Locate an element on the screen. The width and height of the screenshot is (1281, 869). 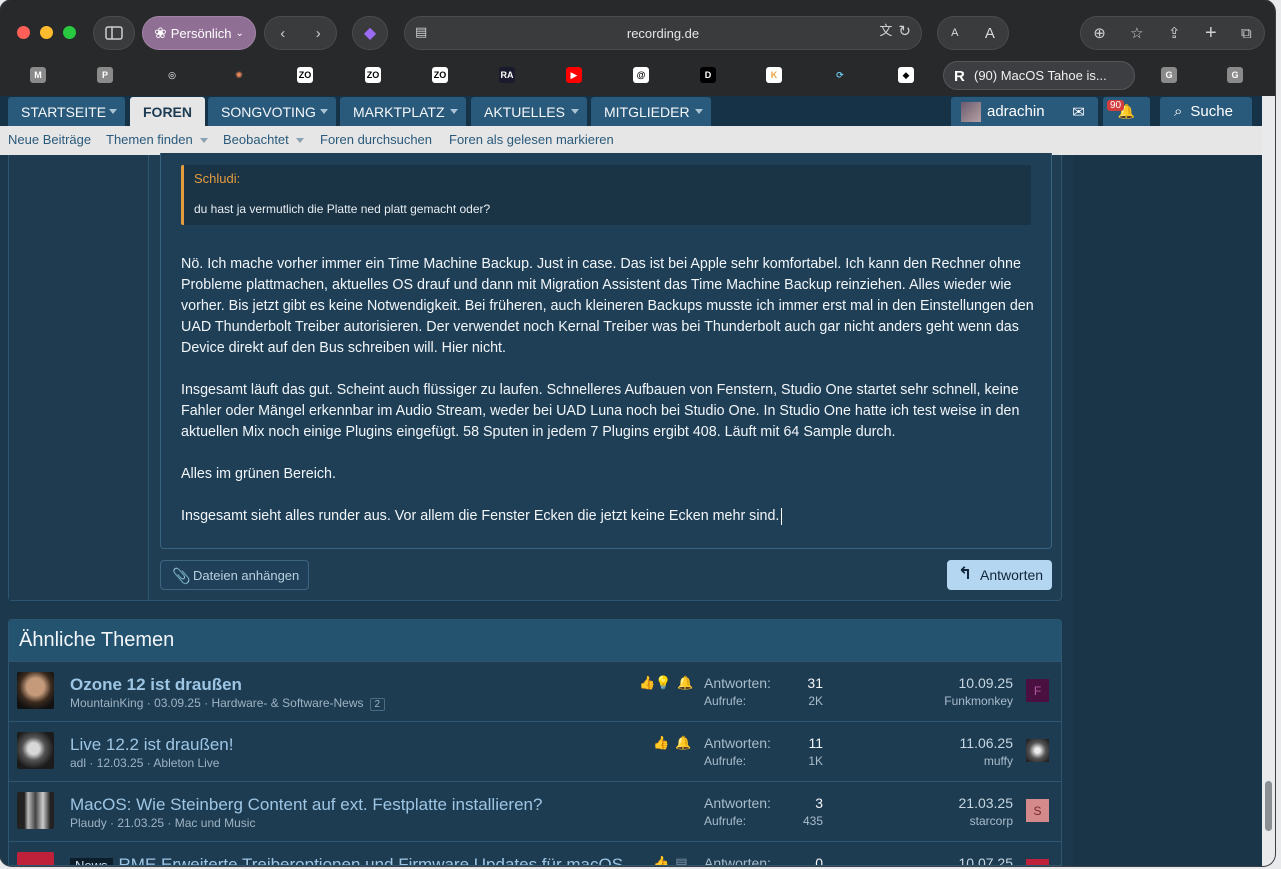
bookmark-icon: P is located at coordinates (105, 75).